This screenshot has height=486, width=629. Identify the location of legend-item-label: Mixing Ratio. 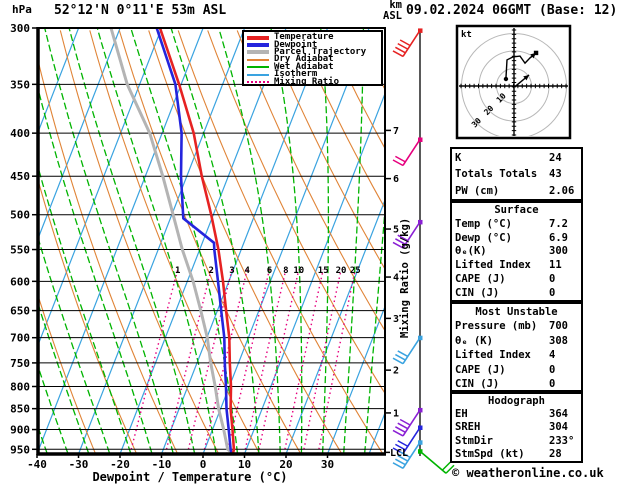
(307, 81).